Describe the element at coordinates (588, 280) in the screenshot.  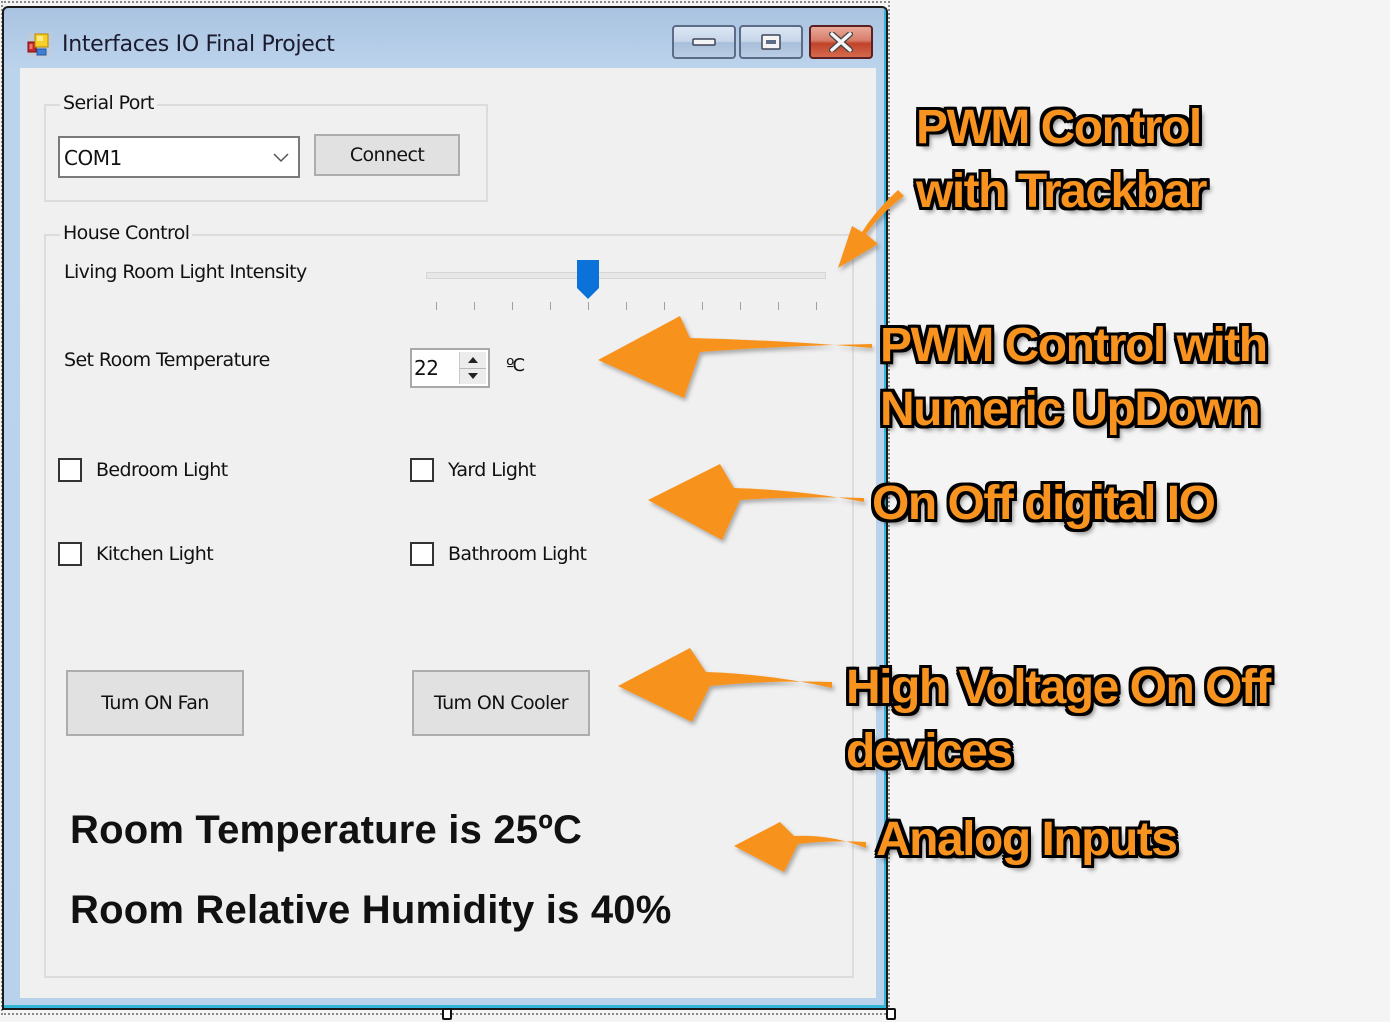
I see `trackbar-thumb` at that location.